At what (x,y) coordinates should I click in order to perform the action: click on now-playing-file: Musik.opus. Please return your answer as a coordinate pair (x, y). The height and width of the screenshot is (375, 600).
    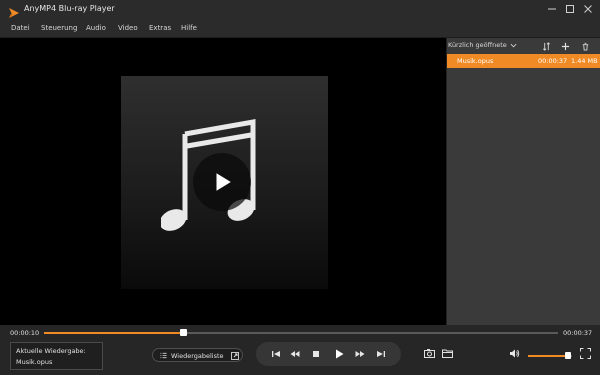
    Looking at the image, I should click on (34, 362).